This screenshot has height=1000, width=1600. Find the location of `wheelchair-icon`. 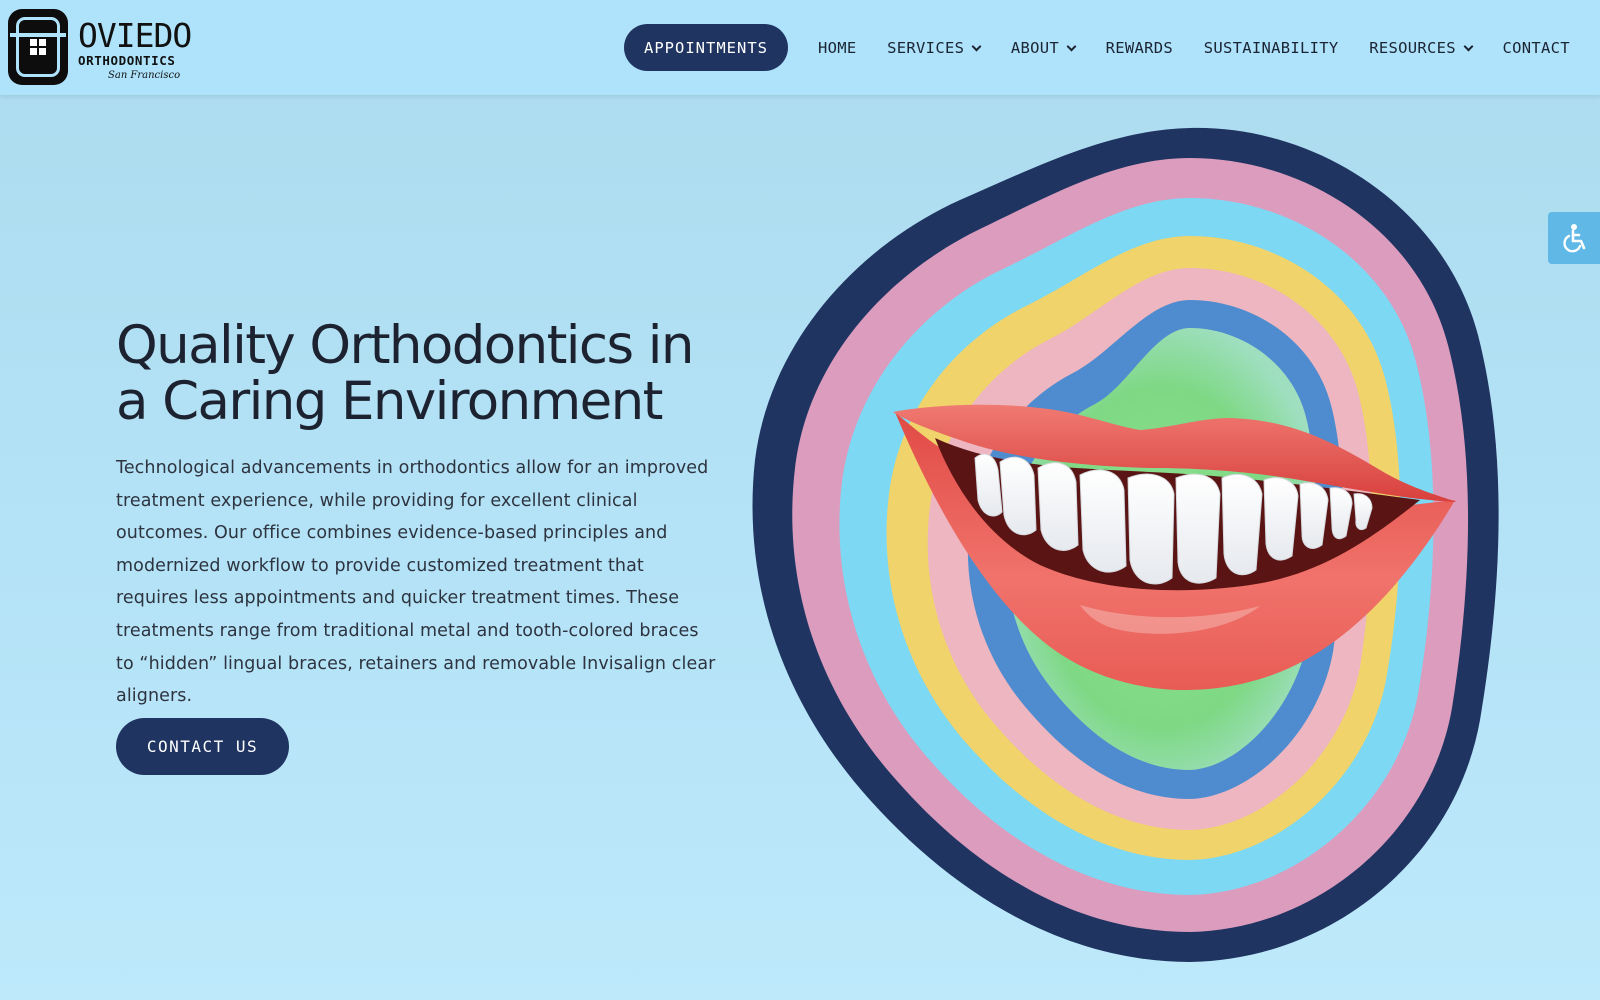

wheelchair-icon is located at coordinates (1574, 238).